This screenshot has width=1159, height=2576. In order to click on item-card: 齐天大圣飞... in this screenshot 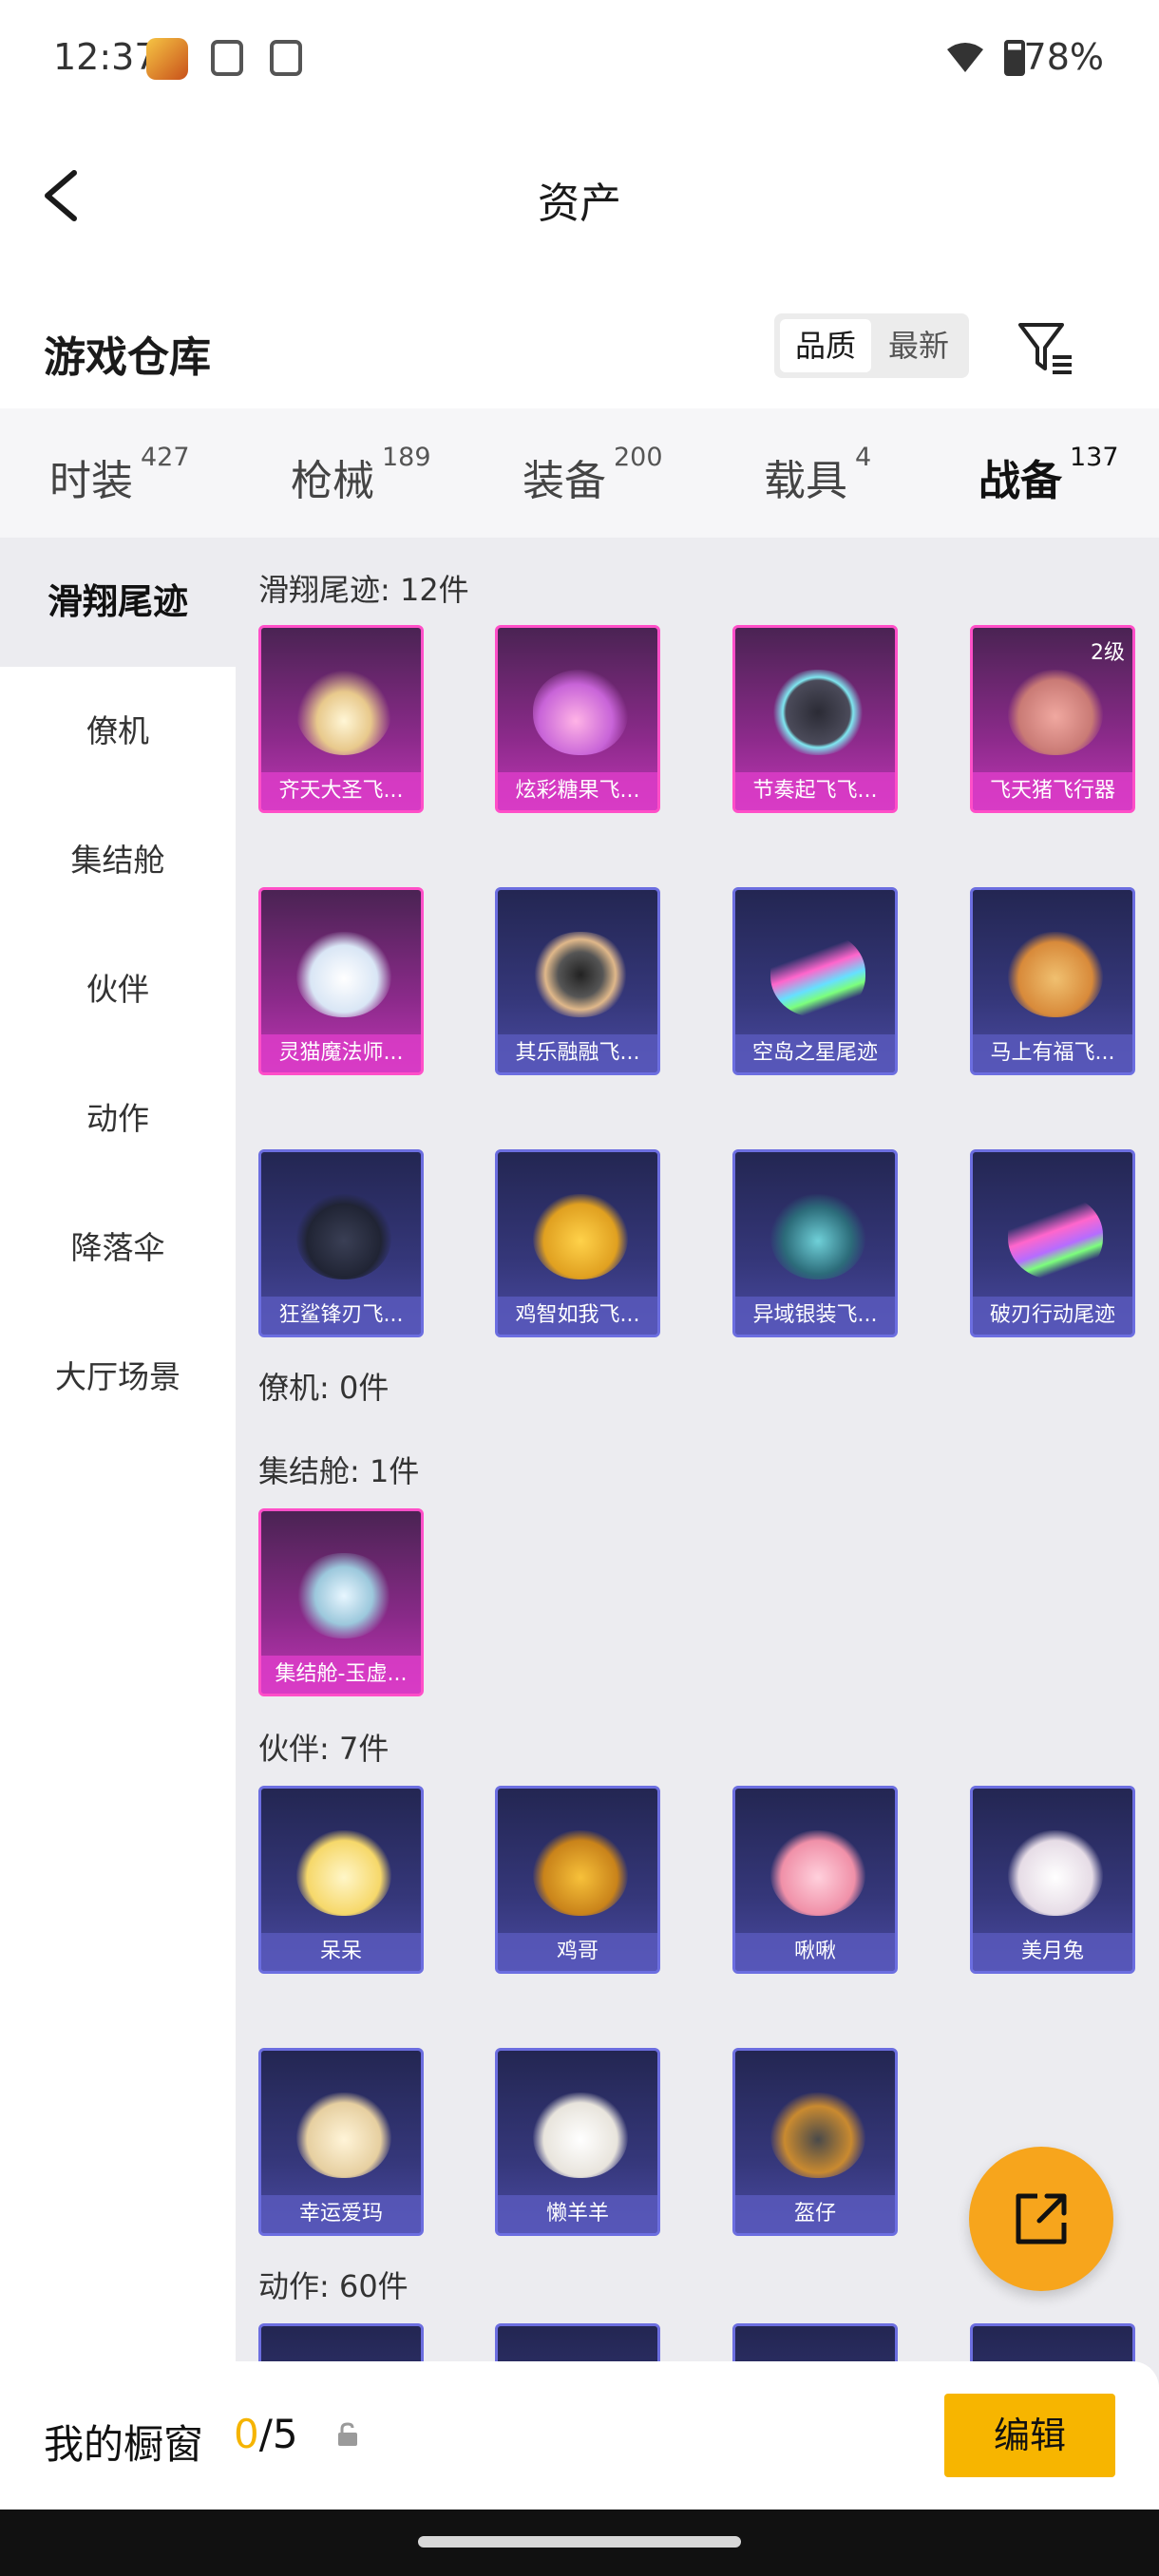, I will do `click(341, 719)`.